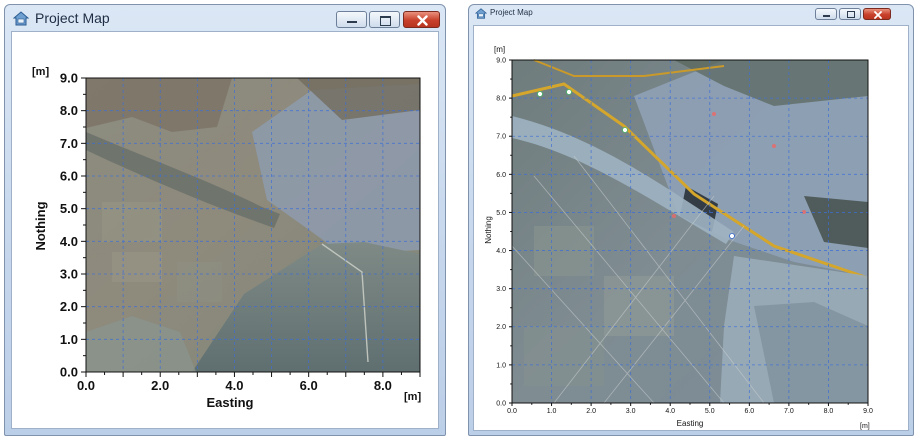  What do you see at coordinates (552, 411) in the screenshot?
I see `x-tick-label: 1.0` at bounding box center [552, 411].